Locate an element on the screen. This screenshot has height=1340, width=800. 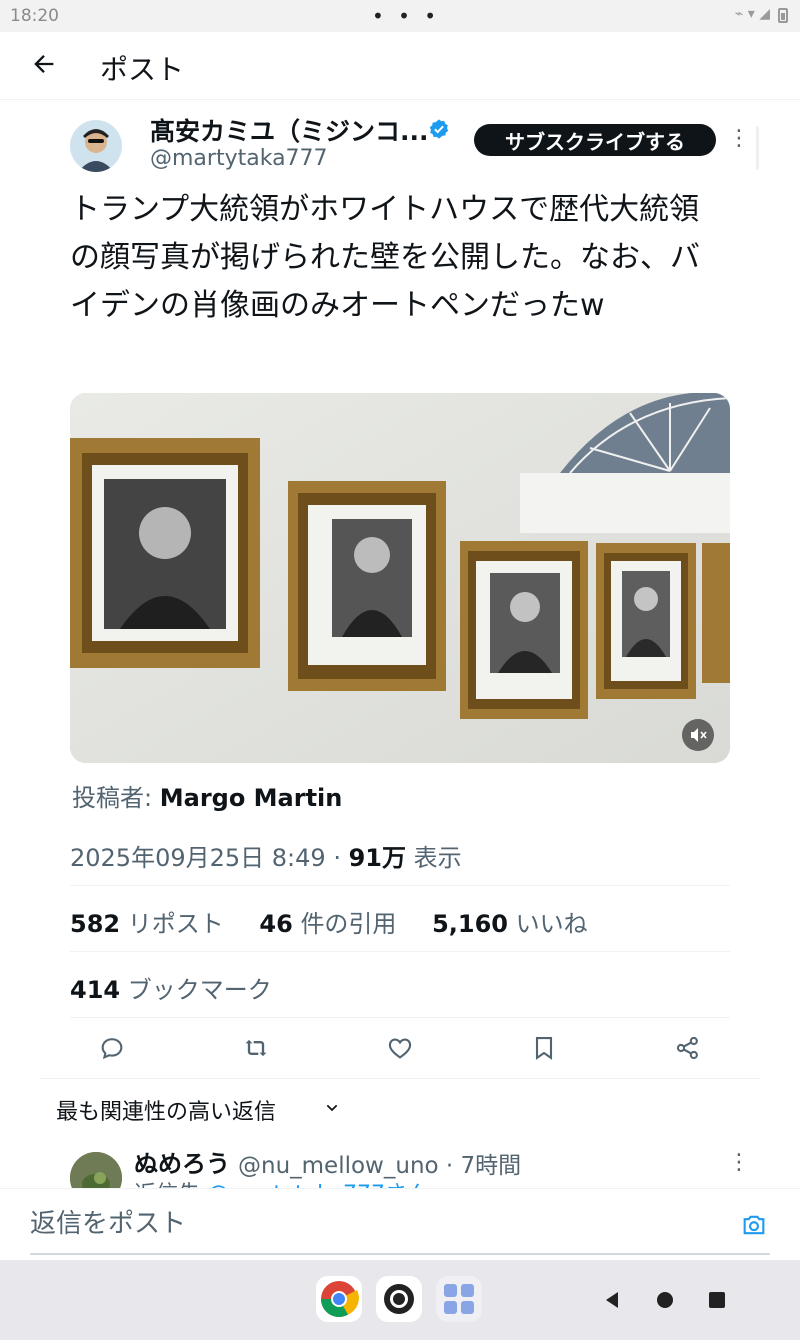
credit-label: 投稿者: is located at coordinates (112, 798).